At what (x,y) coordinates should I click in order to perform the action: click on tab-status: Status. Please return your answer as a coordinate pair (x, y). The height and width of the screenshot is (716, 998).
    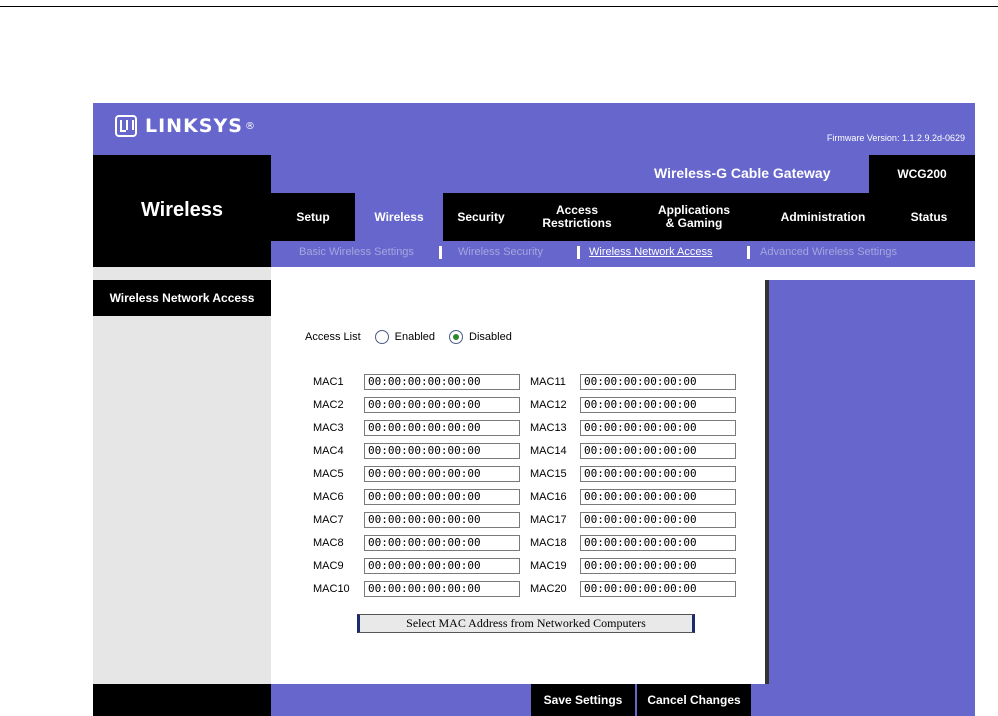
    Looking at the image, I should click on (929, 217).